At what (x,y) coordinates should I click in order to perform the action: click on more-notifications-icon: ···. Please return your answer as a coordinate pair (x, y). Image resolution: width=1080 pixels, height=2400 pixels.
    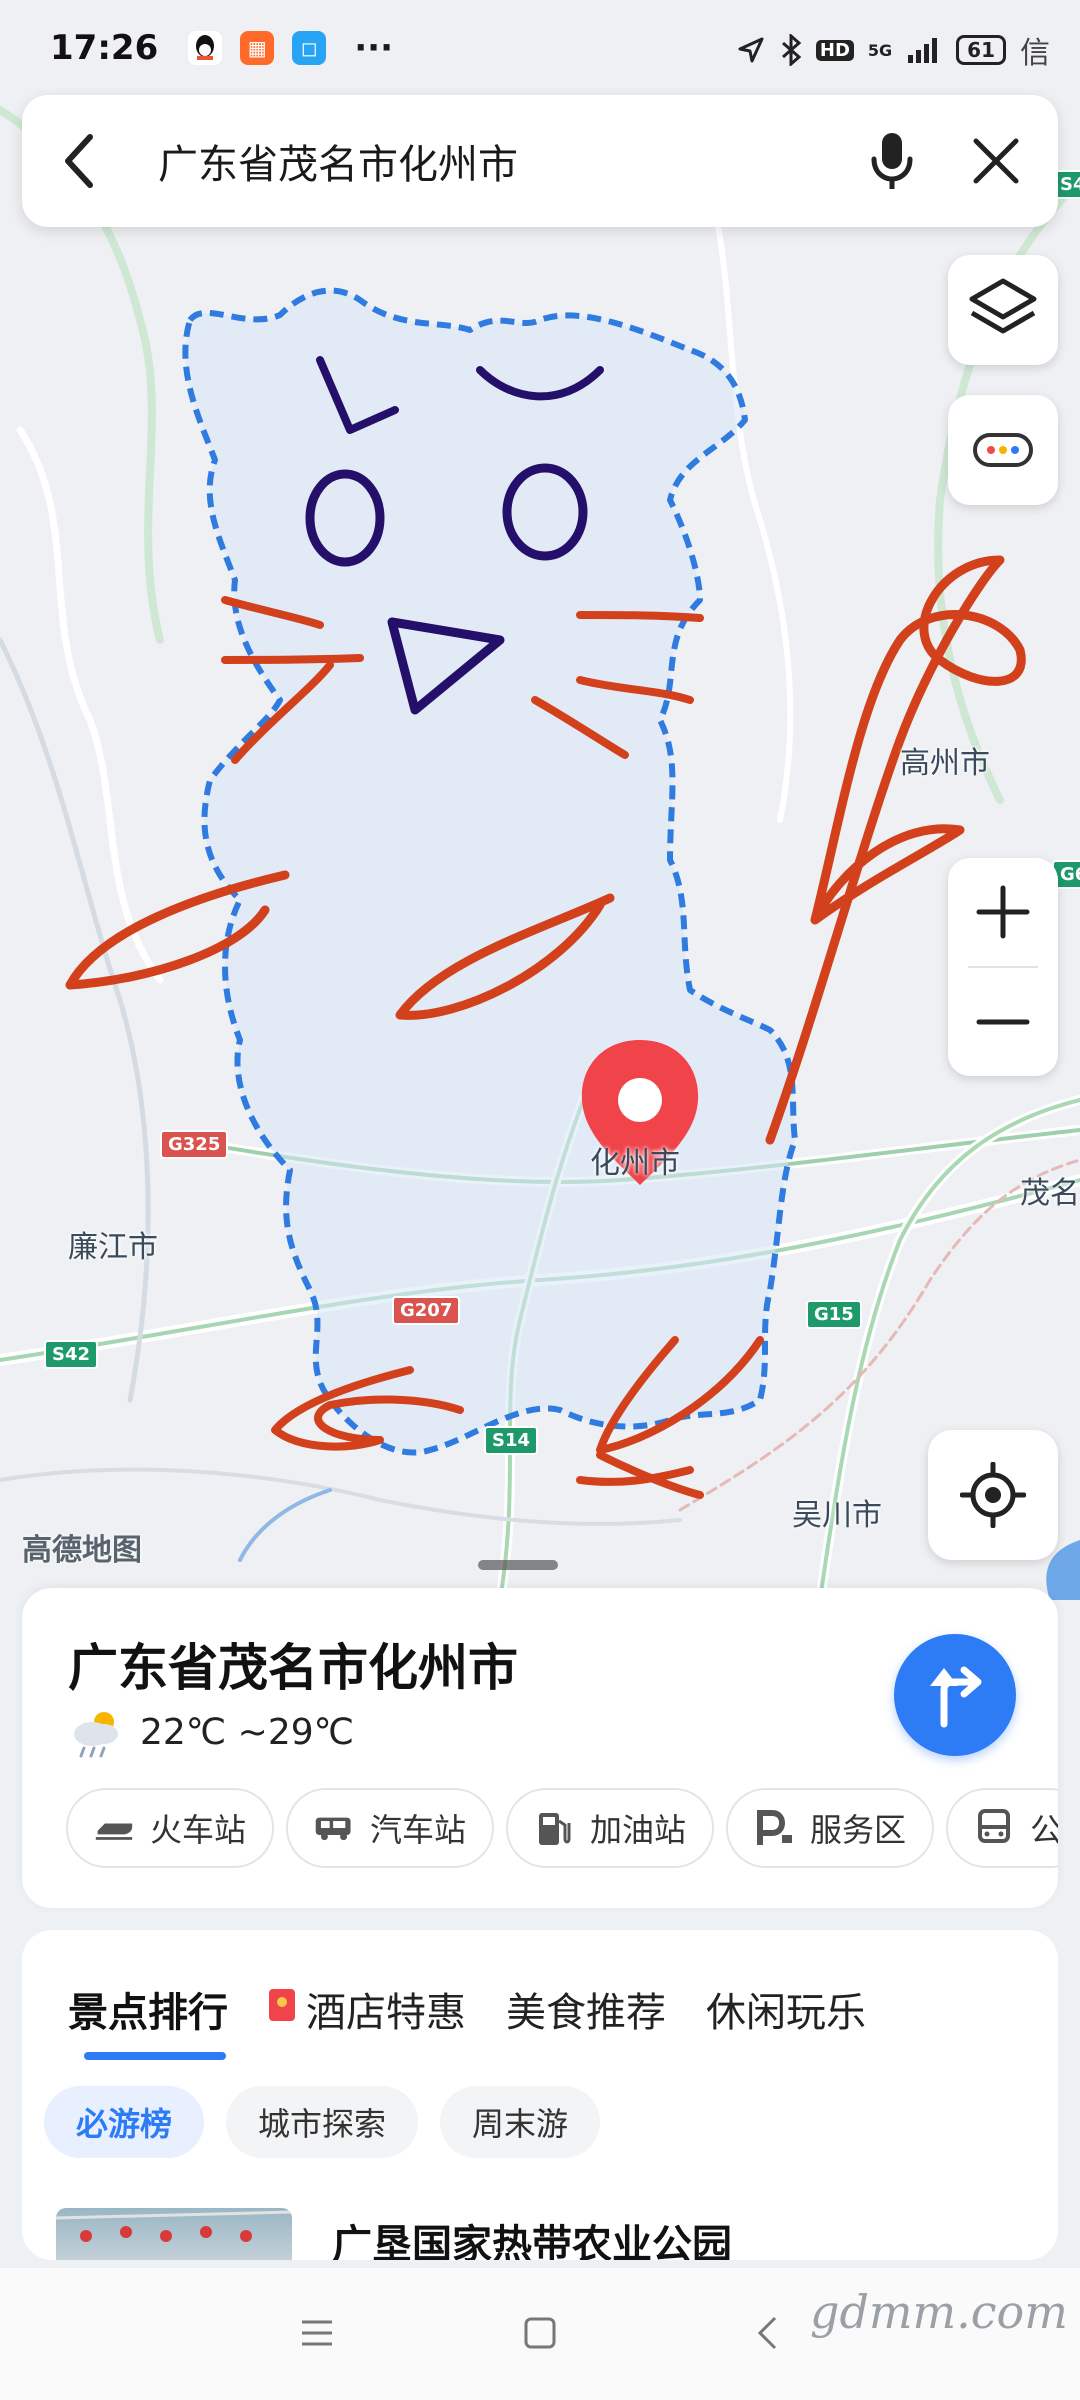
    Looking at the image, I should click on (373, 47).